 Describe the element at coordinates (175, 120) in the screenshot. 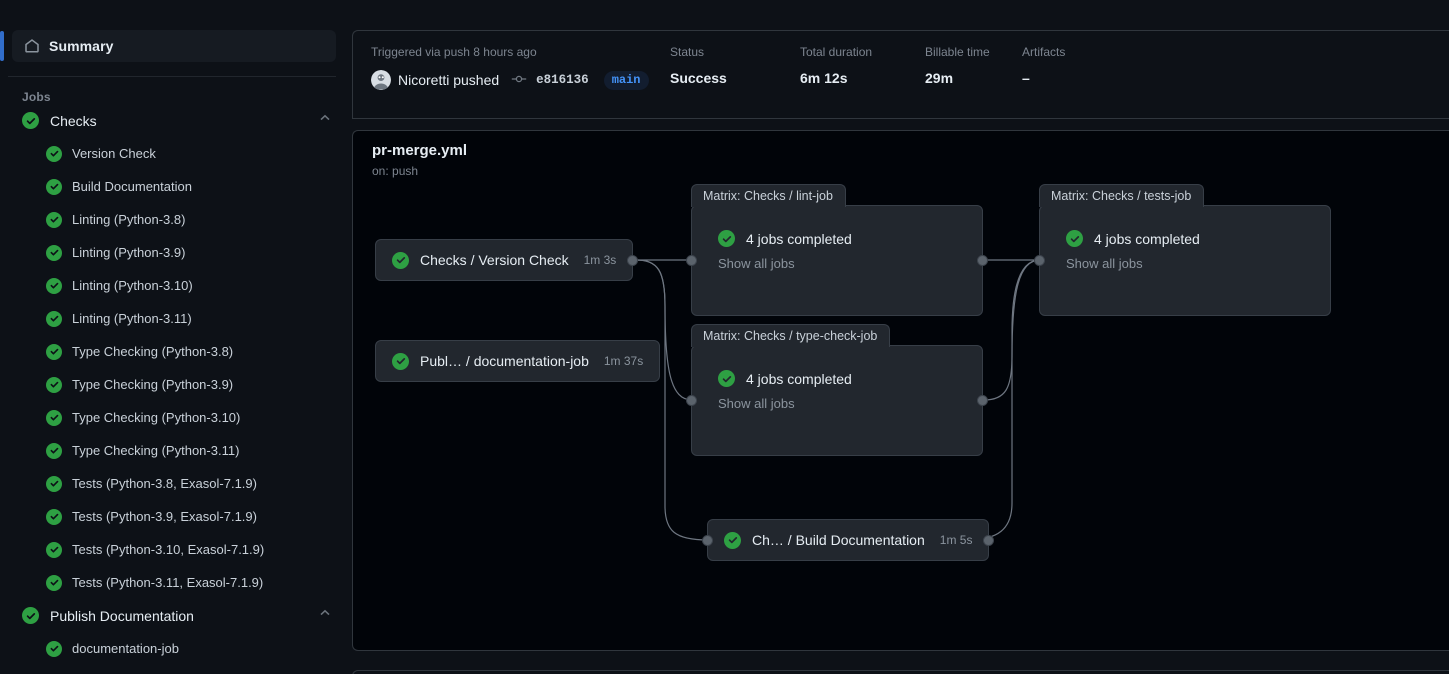

I see `sidebar-group-checks: Checks` at that location.